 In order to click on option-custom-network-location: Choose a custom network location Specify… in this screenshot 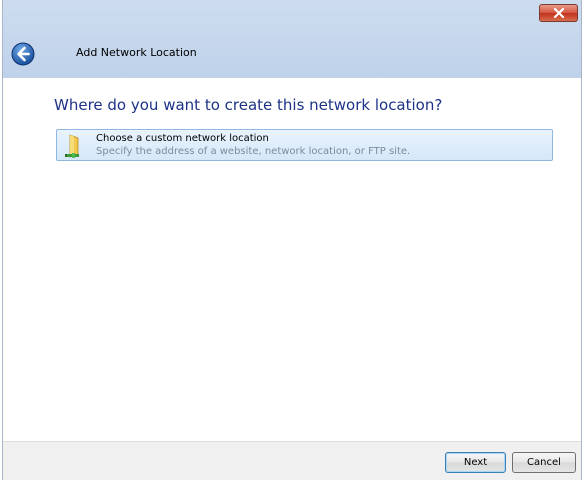, I will do `click(304, 145)`.